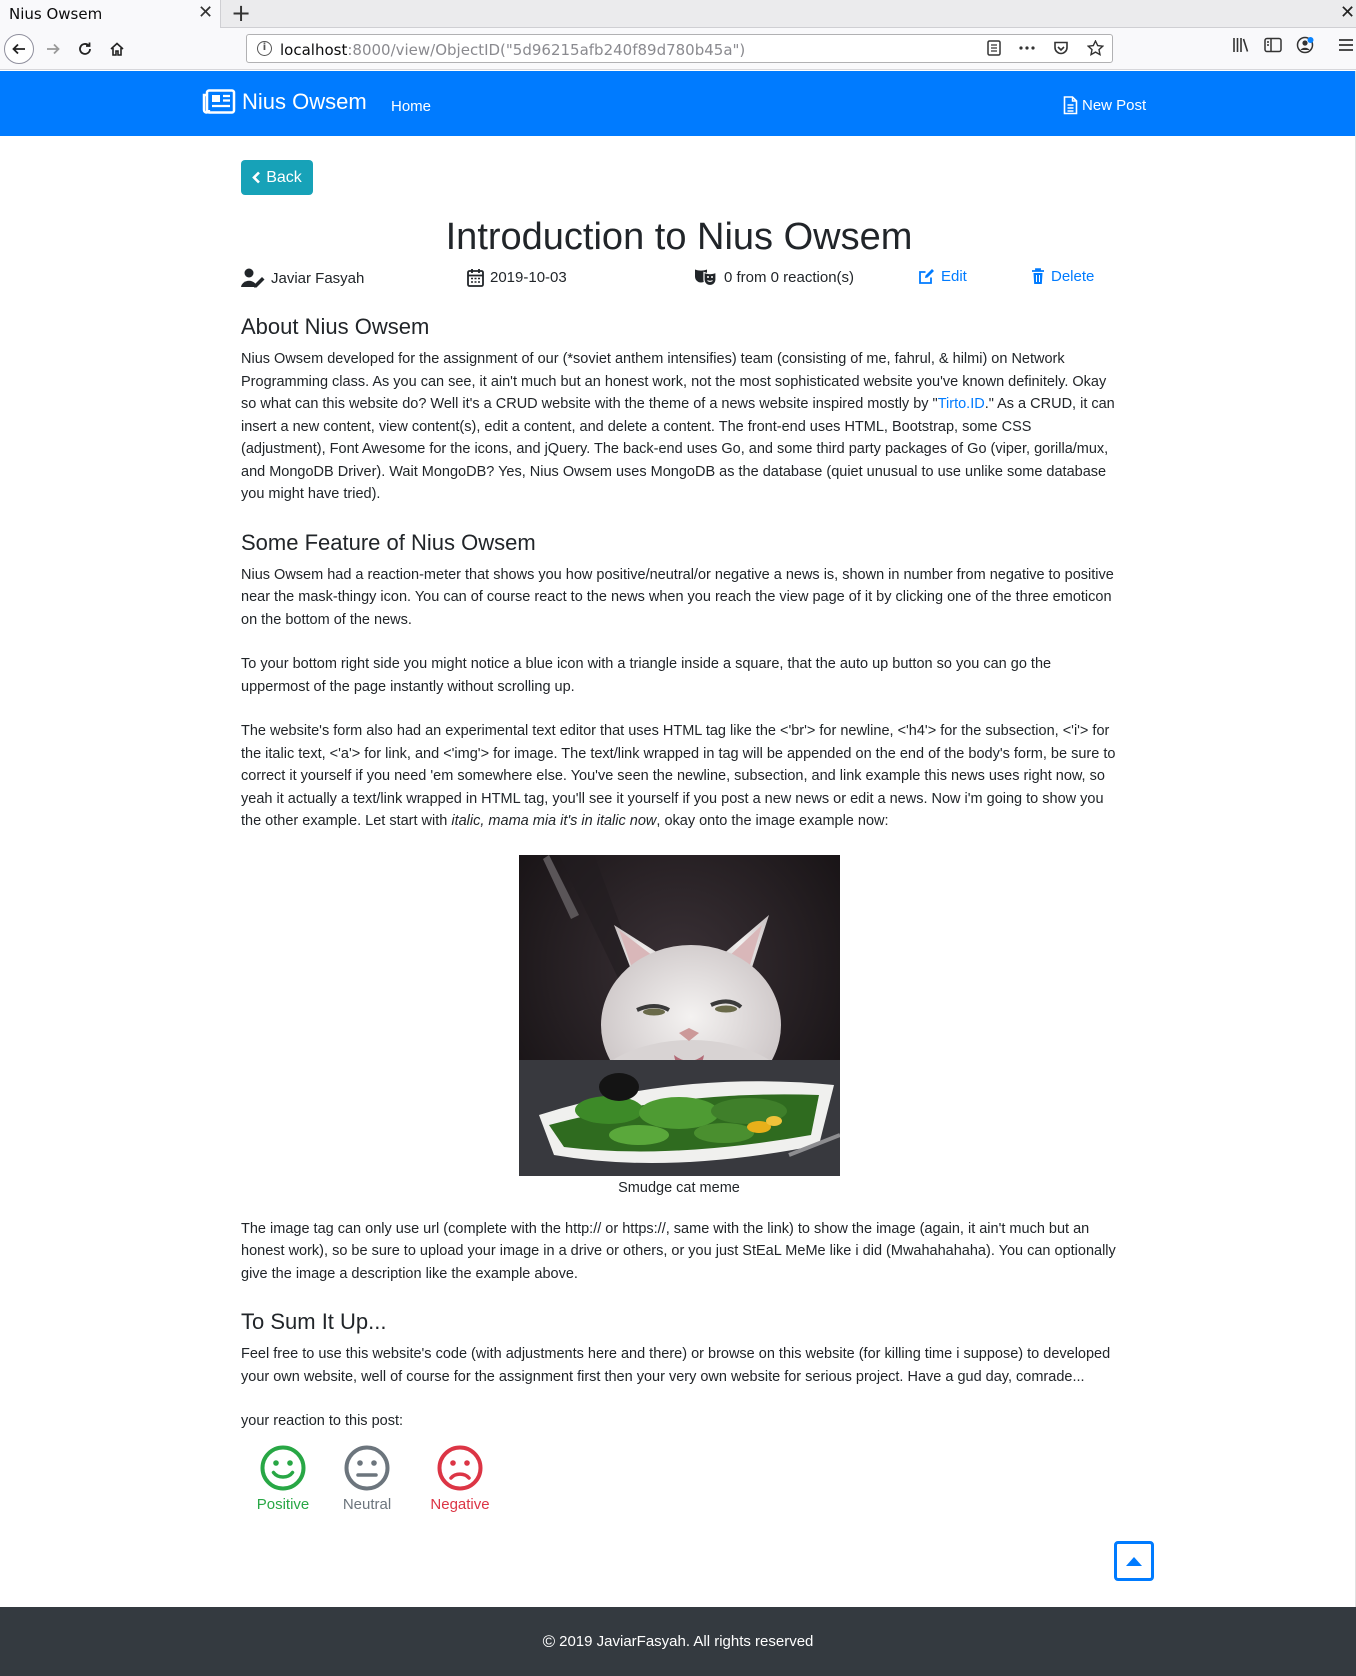 Image resolution: width=1356 pixels, height=1676 pixels. What do you see at coordinates (283, 1504) in the screenshot?
I see `positive-label: Positive` at bounding box center [283, 1504].